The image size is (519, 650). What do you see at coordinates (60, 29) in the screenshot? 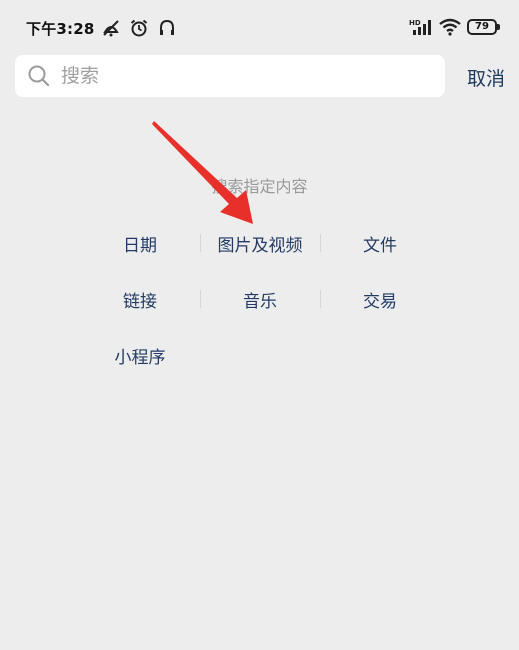
I see `status-time: 下午3:28` at bounding box center [60, 29].